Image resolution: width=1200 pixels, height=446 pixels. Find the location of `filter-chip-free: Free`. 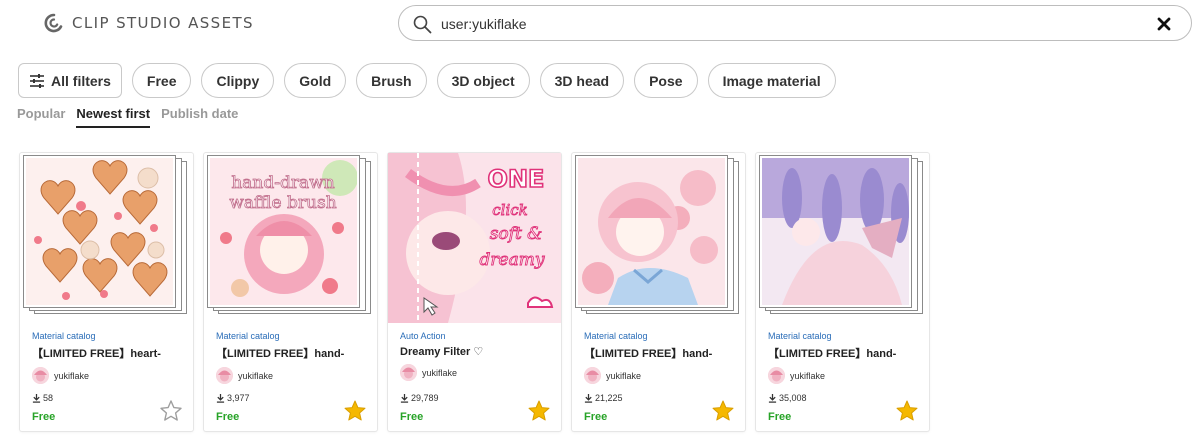

filter-chip-free: Free is located at coordinates (161, 80).